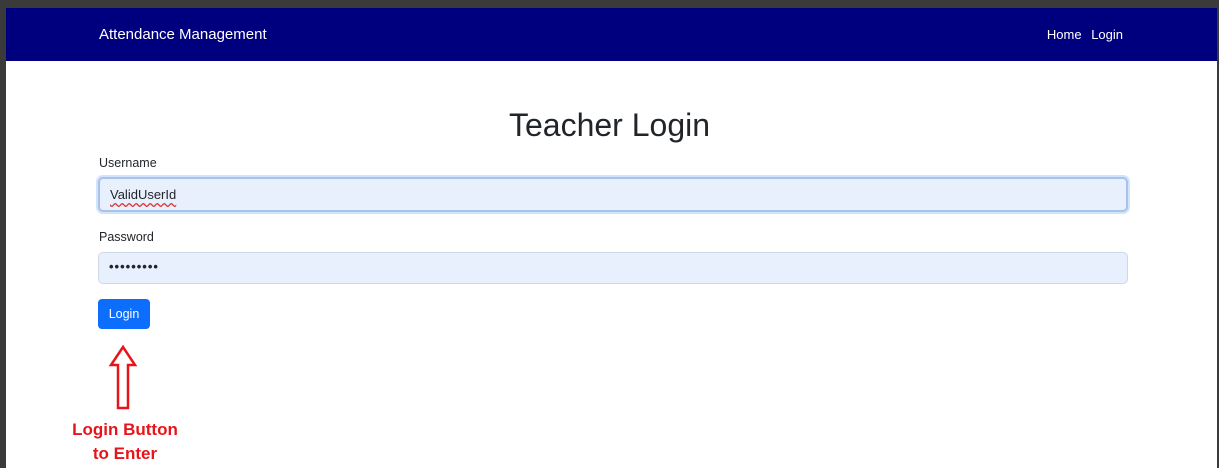 The image size is (1219, 468). Describe the element at coordinates (126, 237) in the screenshot. I see `password-label: Password` at that location.